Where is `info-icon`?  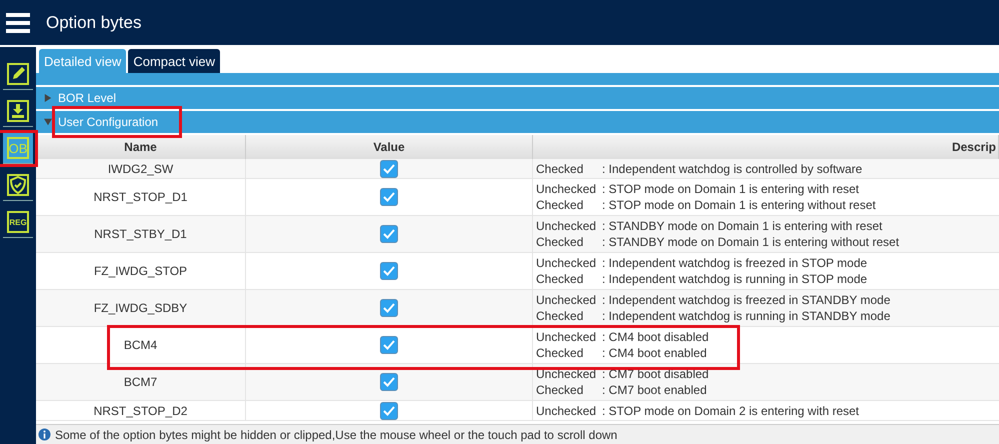
info-icon is located at coordinates (44, 434).